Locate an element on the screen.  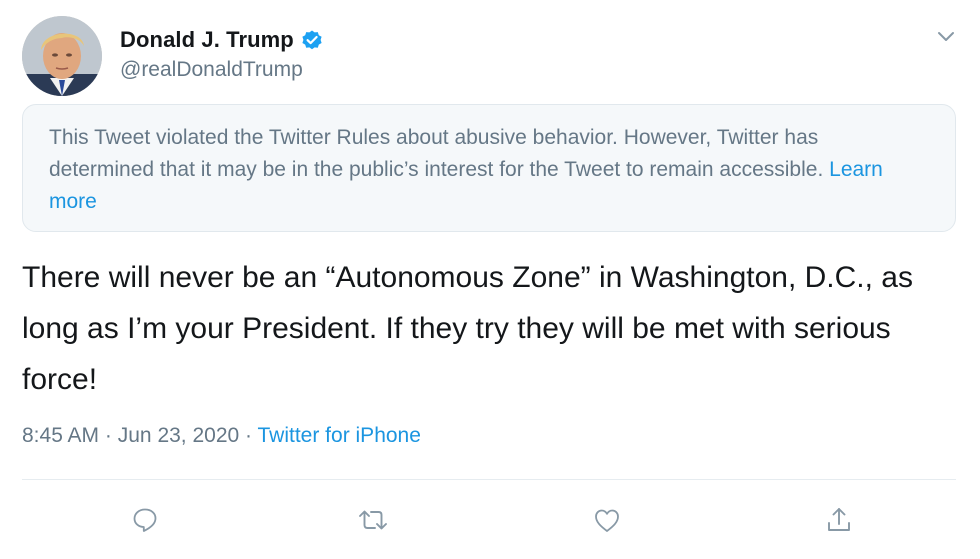
share-icon is located at coordinates (839, 519).